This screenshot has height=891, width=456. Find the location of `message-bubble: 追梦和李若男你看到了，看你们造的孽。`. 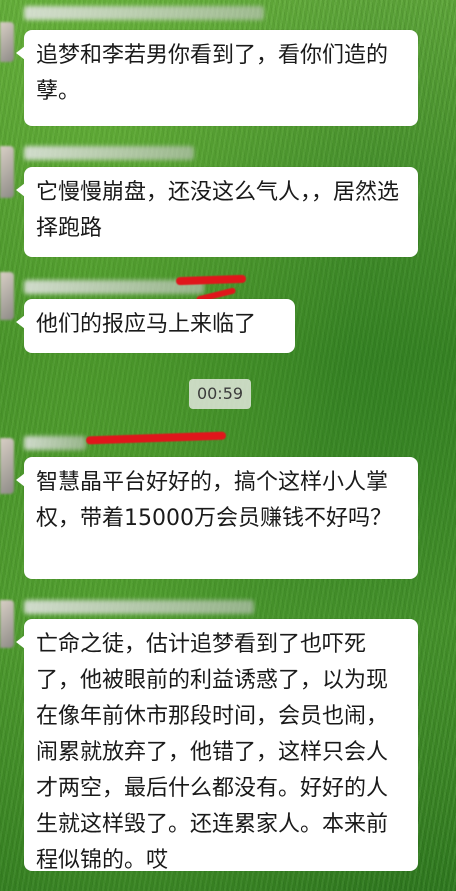

message-bubble: 追梦和李若男你看到了，看你们造的孽。 is located at coordinates (217, 78).